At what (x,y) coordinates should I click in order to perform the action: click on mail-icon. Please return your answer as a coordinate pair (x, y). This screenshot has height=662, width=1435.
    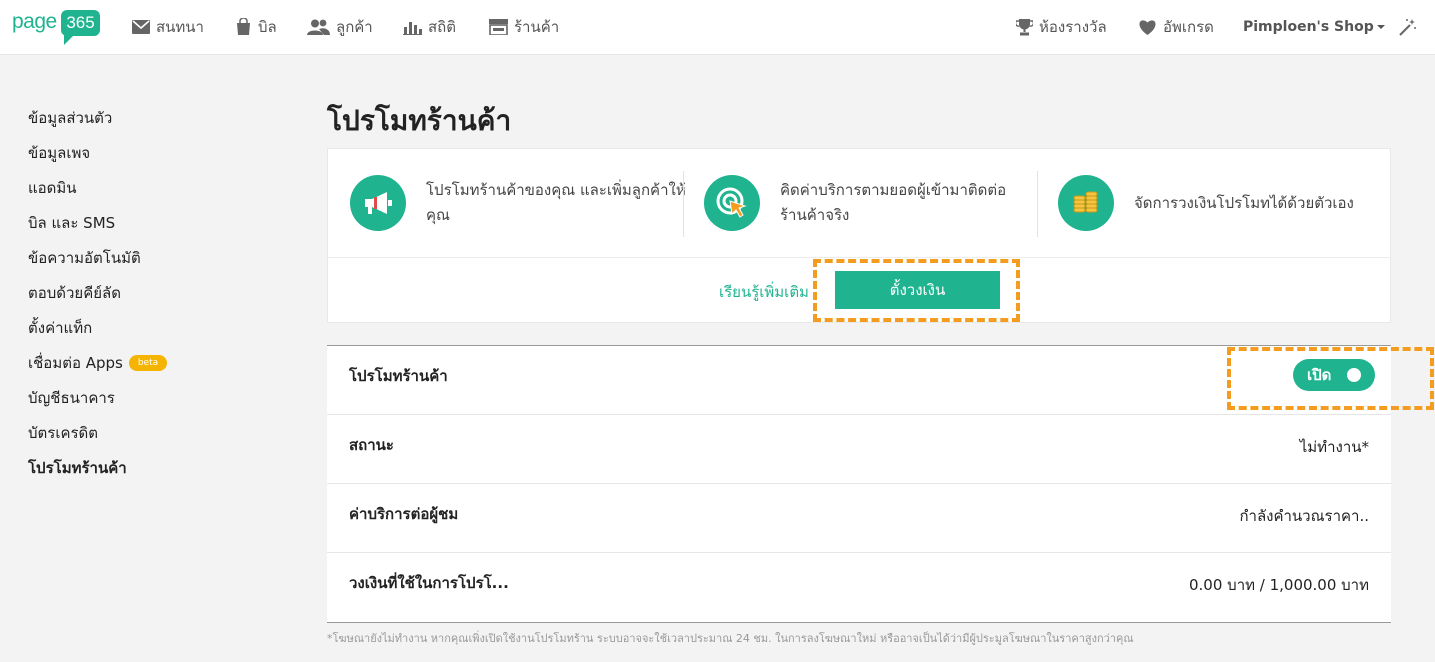
    Looking at the image, I should click on (141, 27).